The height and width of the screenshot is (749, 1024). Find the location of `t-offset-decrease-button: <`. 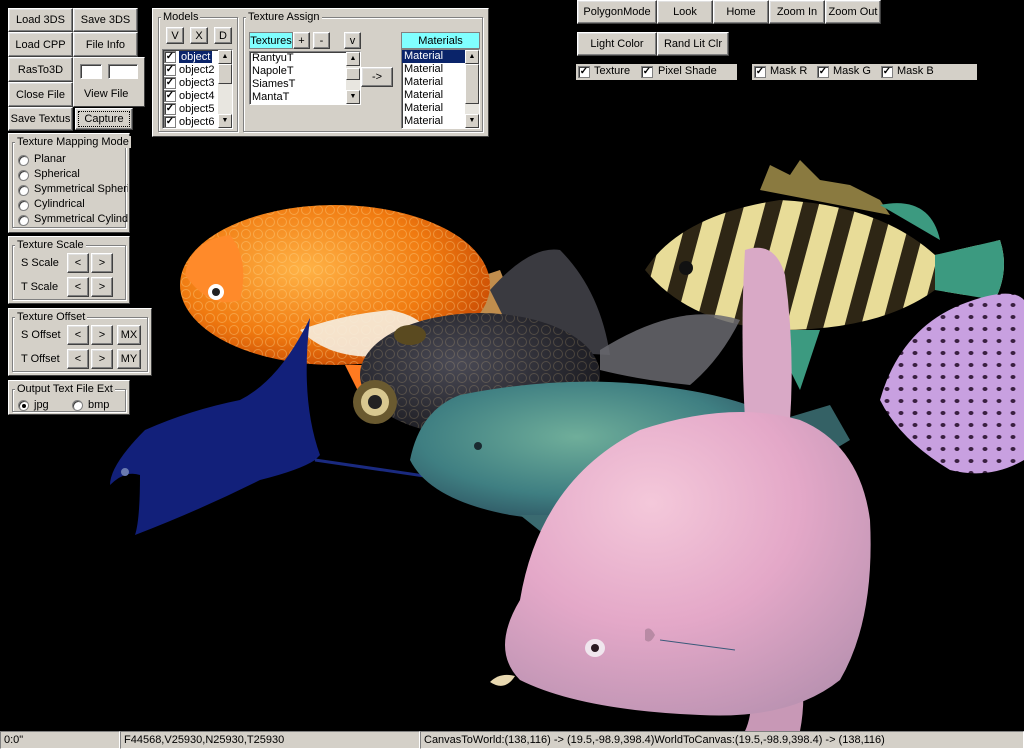

t-offset-decrease-button: < is located at coordinates (78, 359).